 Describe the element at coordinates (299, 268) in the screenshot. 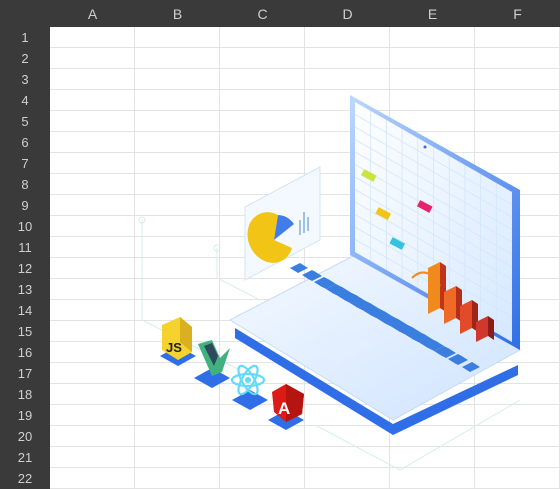

I see `keyboard-key` at that location.